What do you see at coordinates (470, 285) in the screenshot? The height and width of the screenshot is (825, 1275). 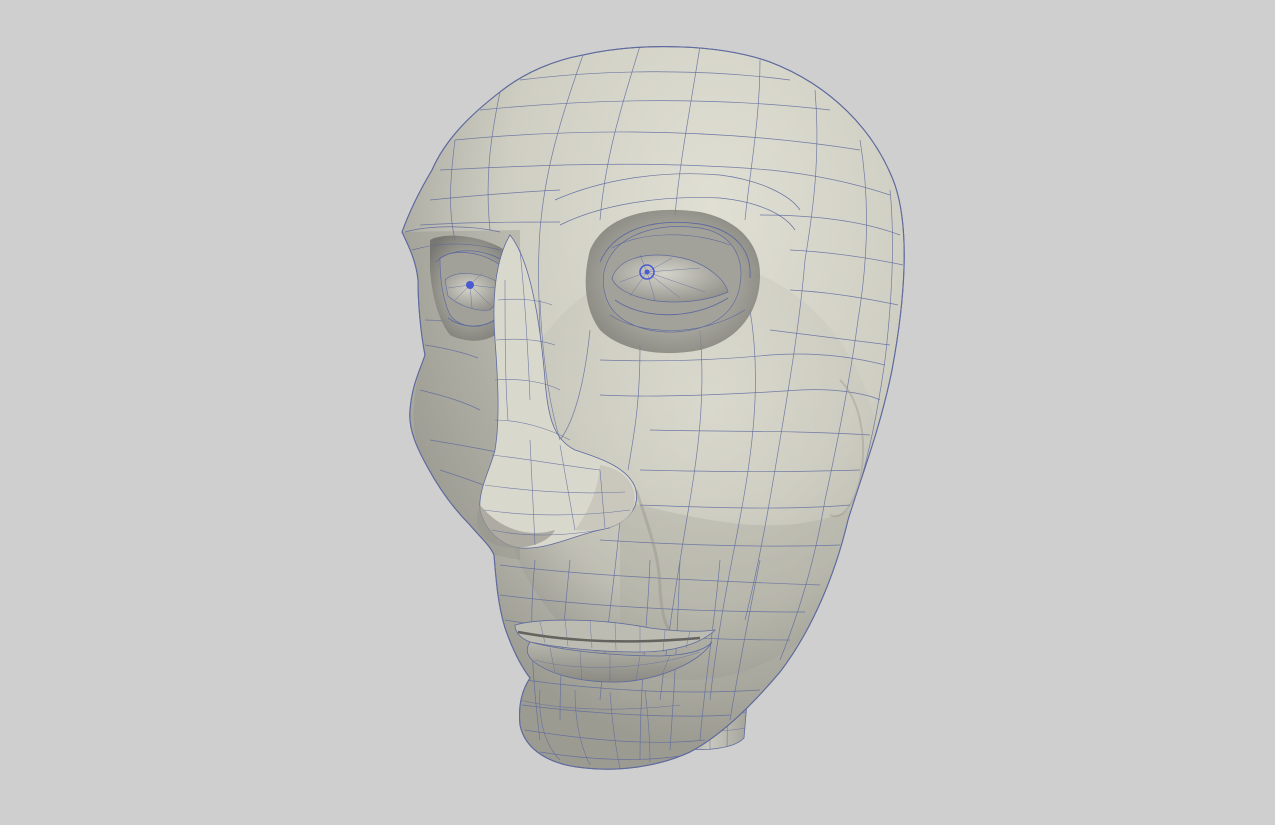 I see `left-iris-icon` at bounding box center [470, 285].